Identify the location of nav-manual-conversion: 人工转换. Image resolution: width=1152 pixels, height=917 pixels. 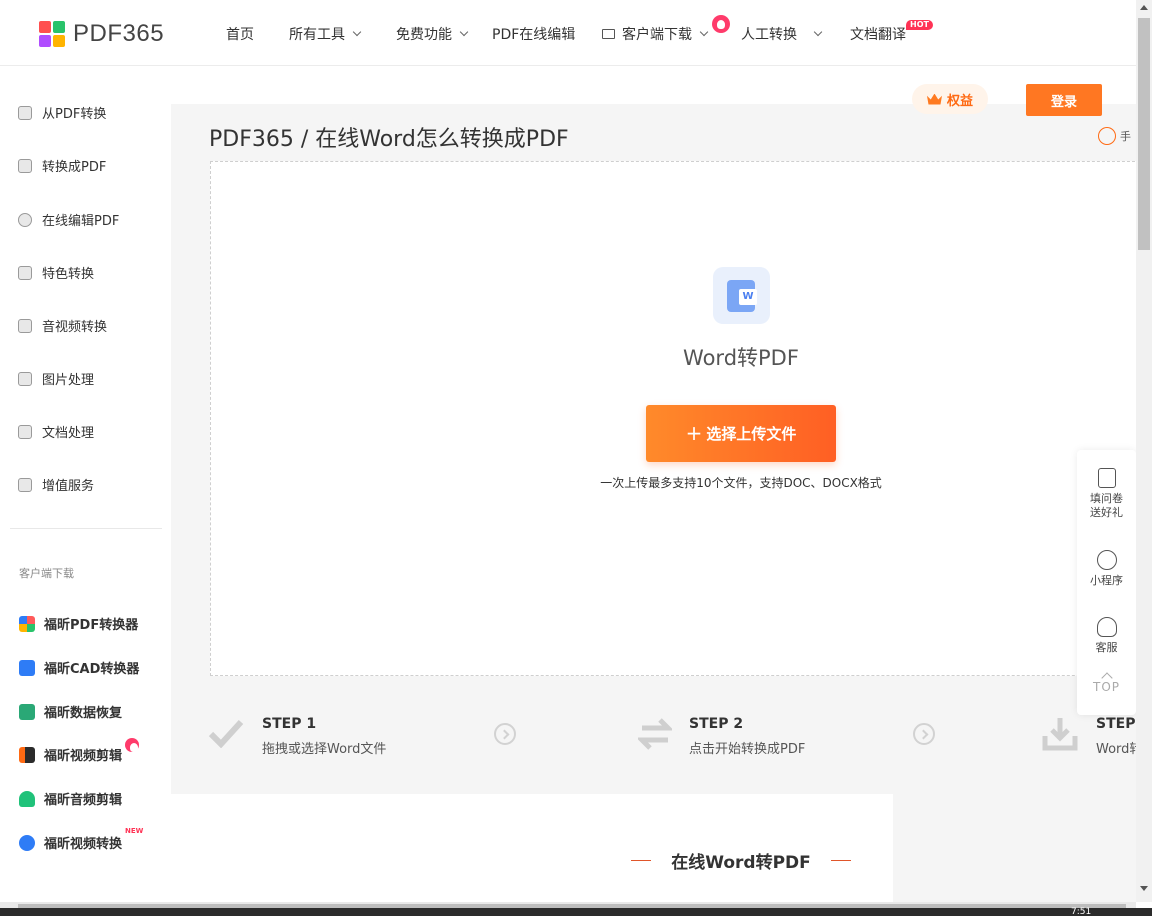
(782, 34).